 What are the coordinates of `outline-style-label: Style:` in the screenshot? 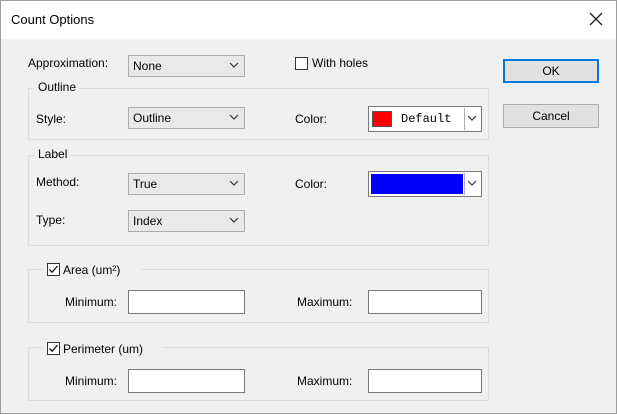 It's located at (51, 119).